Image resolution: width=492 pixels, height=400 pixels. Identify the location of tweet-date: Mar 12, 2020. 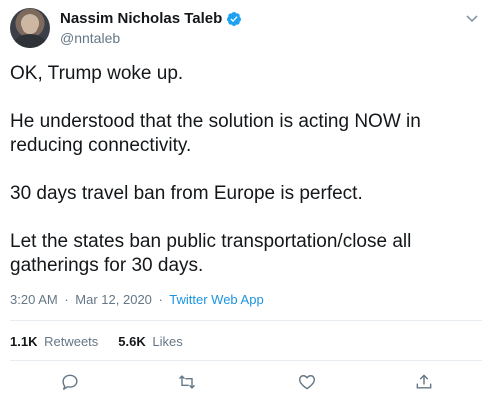
(113, 299).